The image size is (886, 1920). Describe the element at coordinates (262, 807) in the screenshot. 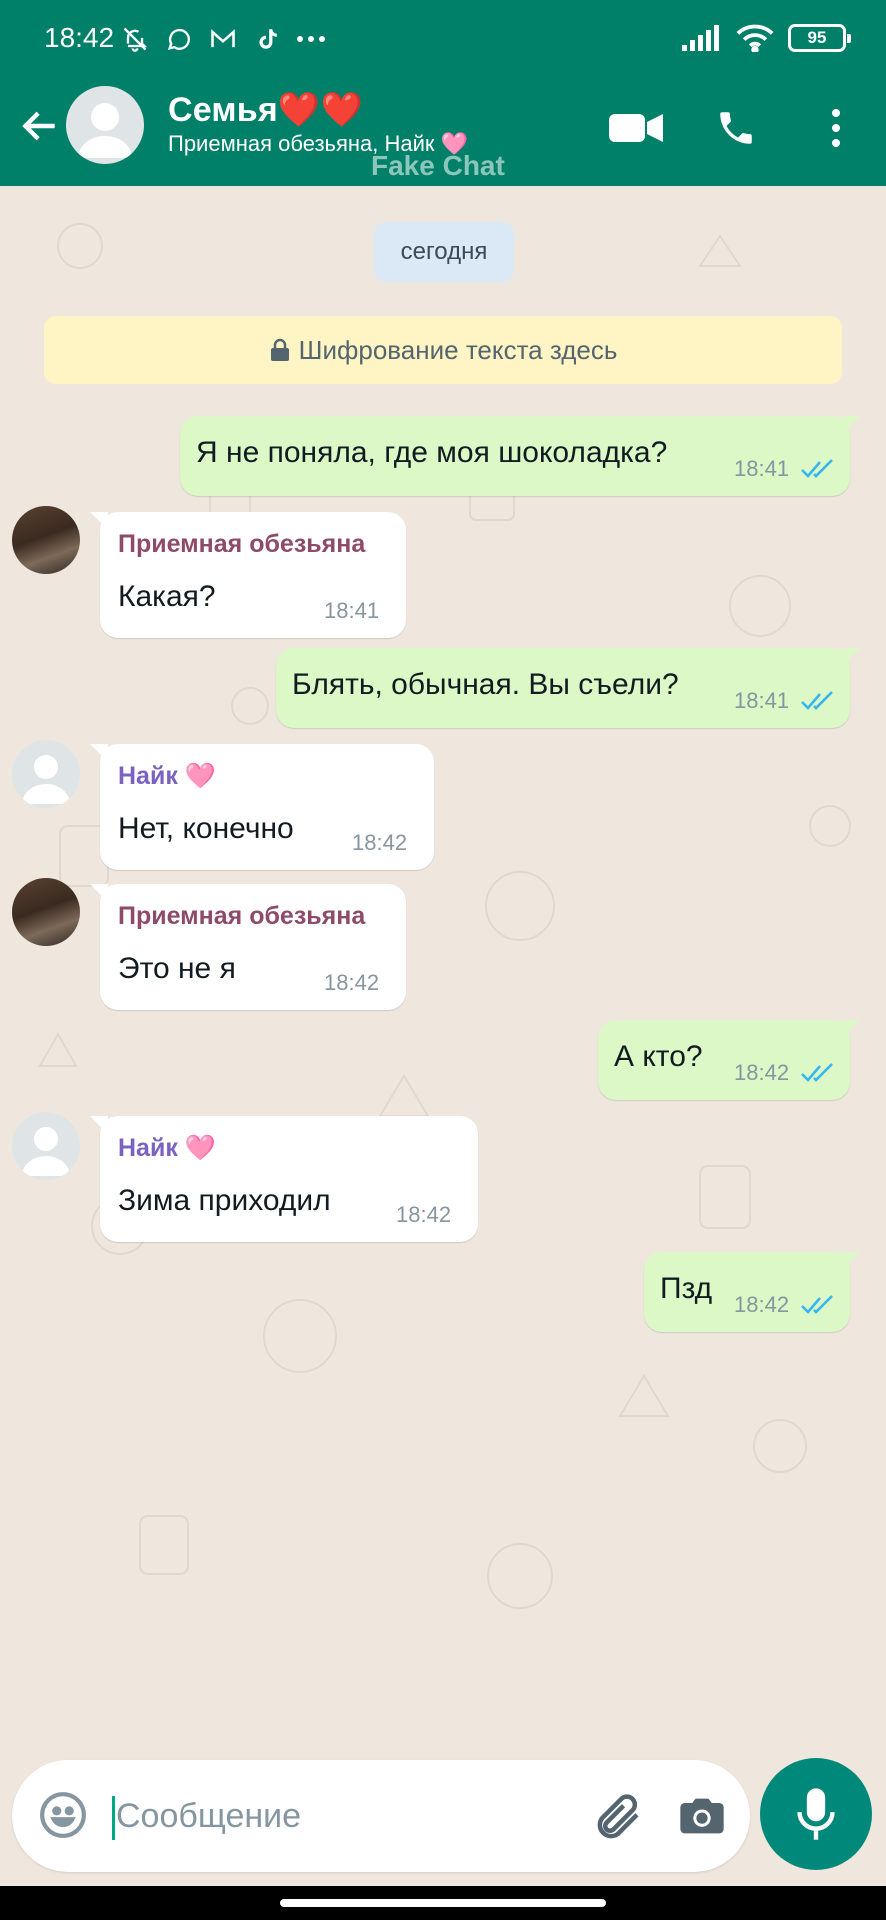

I see `incoming-message: Найк 🩷 Нет, конечно 18:42` at that location.